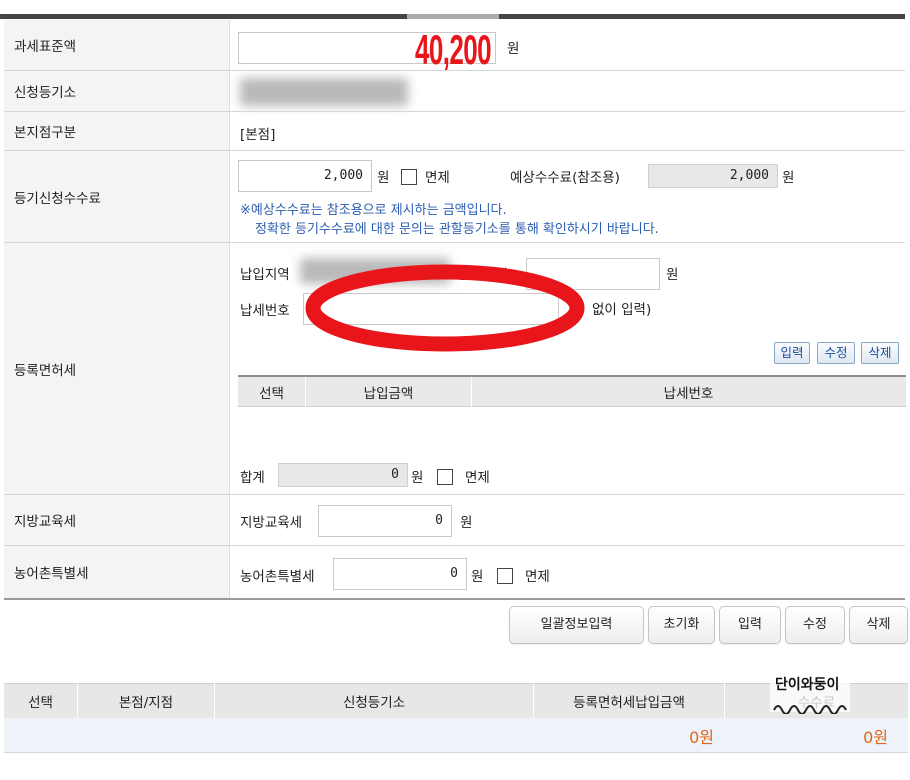 The height and width of the screenshot is (780, 910). I want to click on input-button: 입력, so click(750, 625).